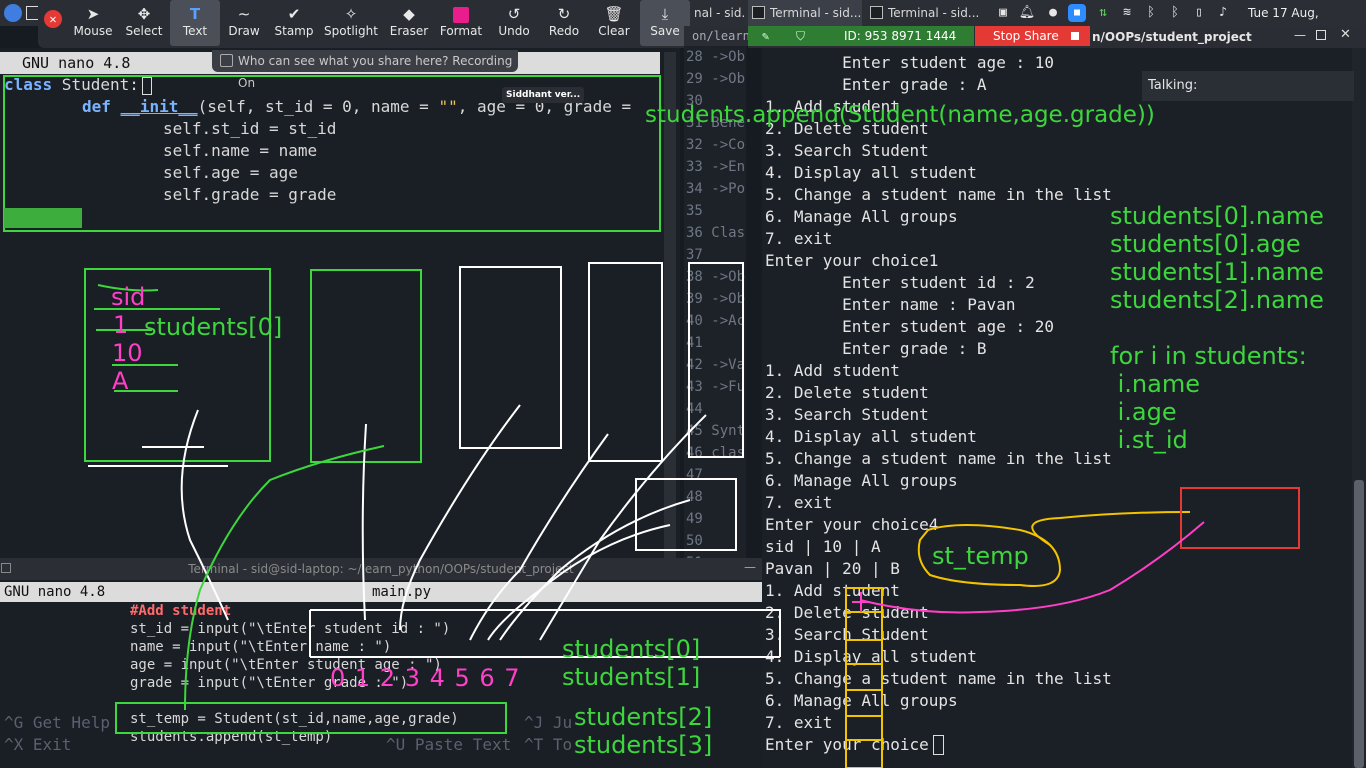  I want to click on annotation-box-value-age: 10, so click(127, 353).